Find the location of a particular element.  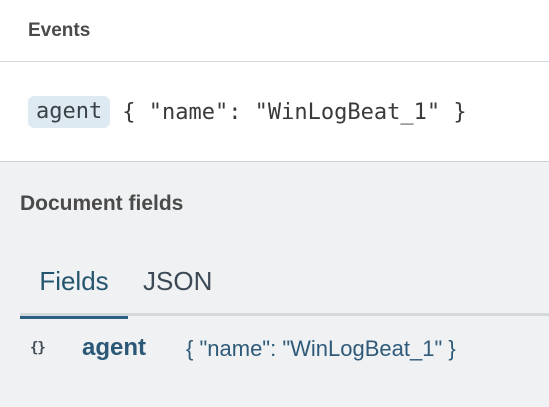

field-name: agent is located at coordinates (114, 347).